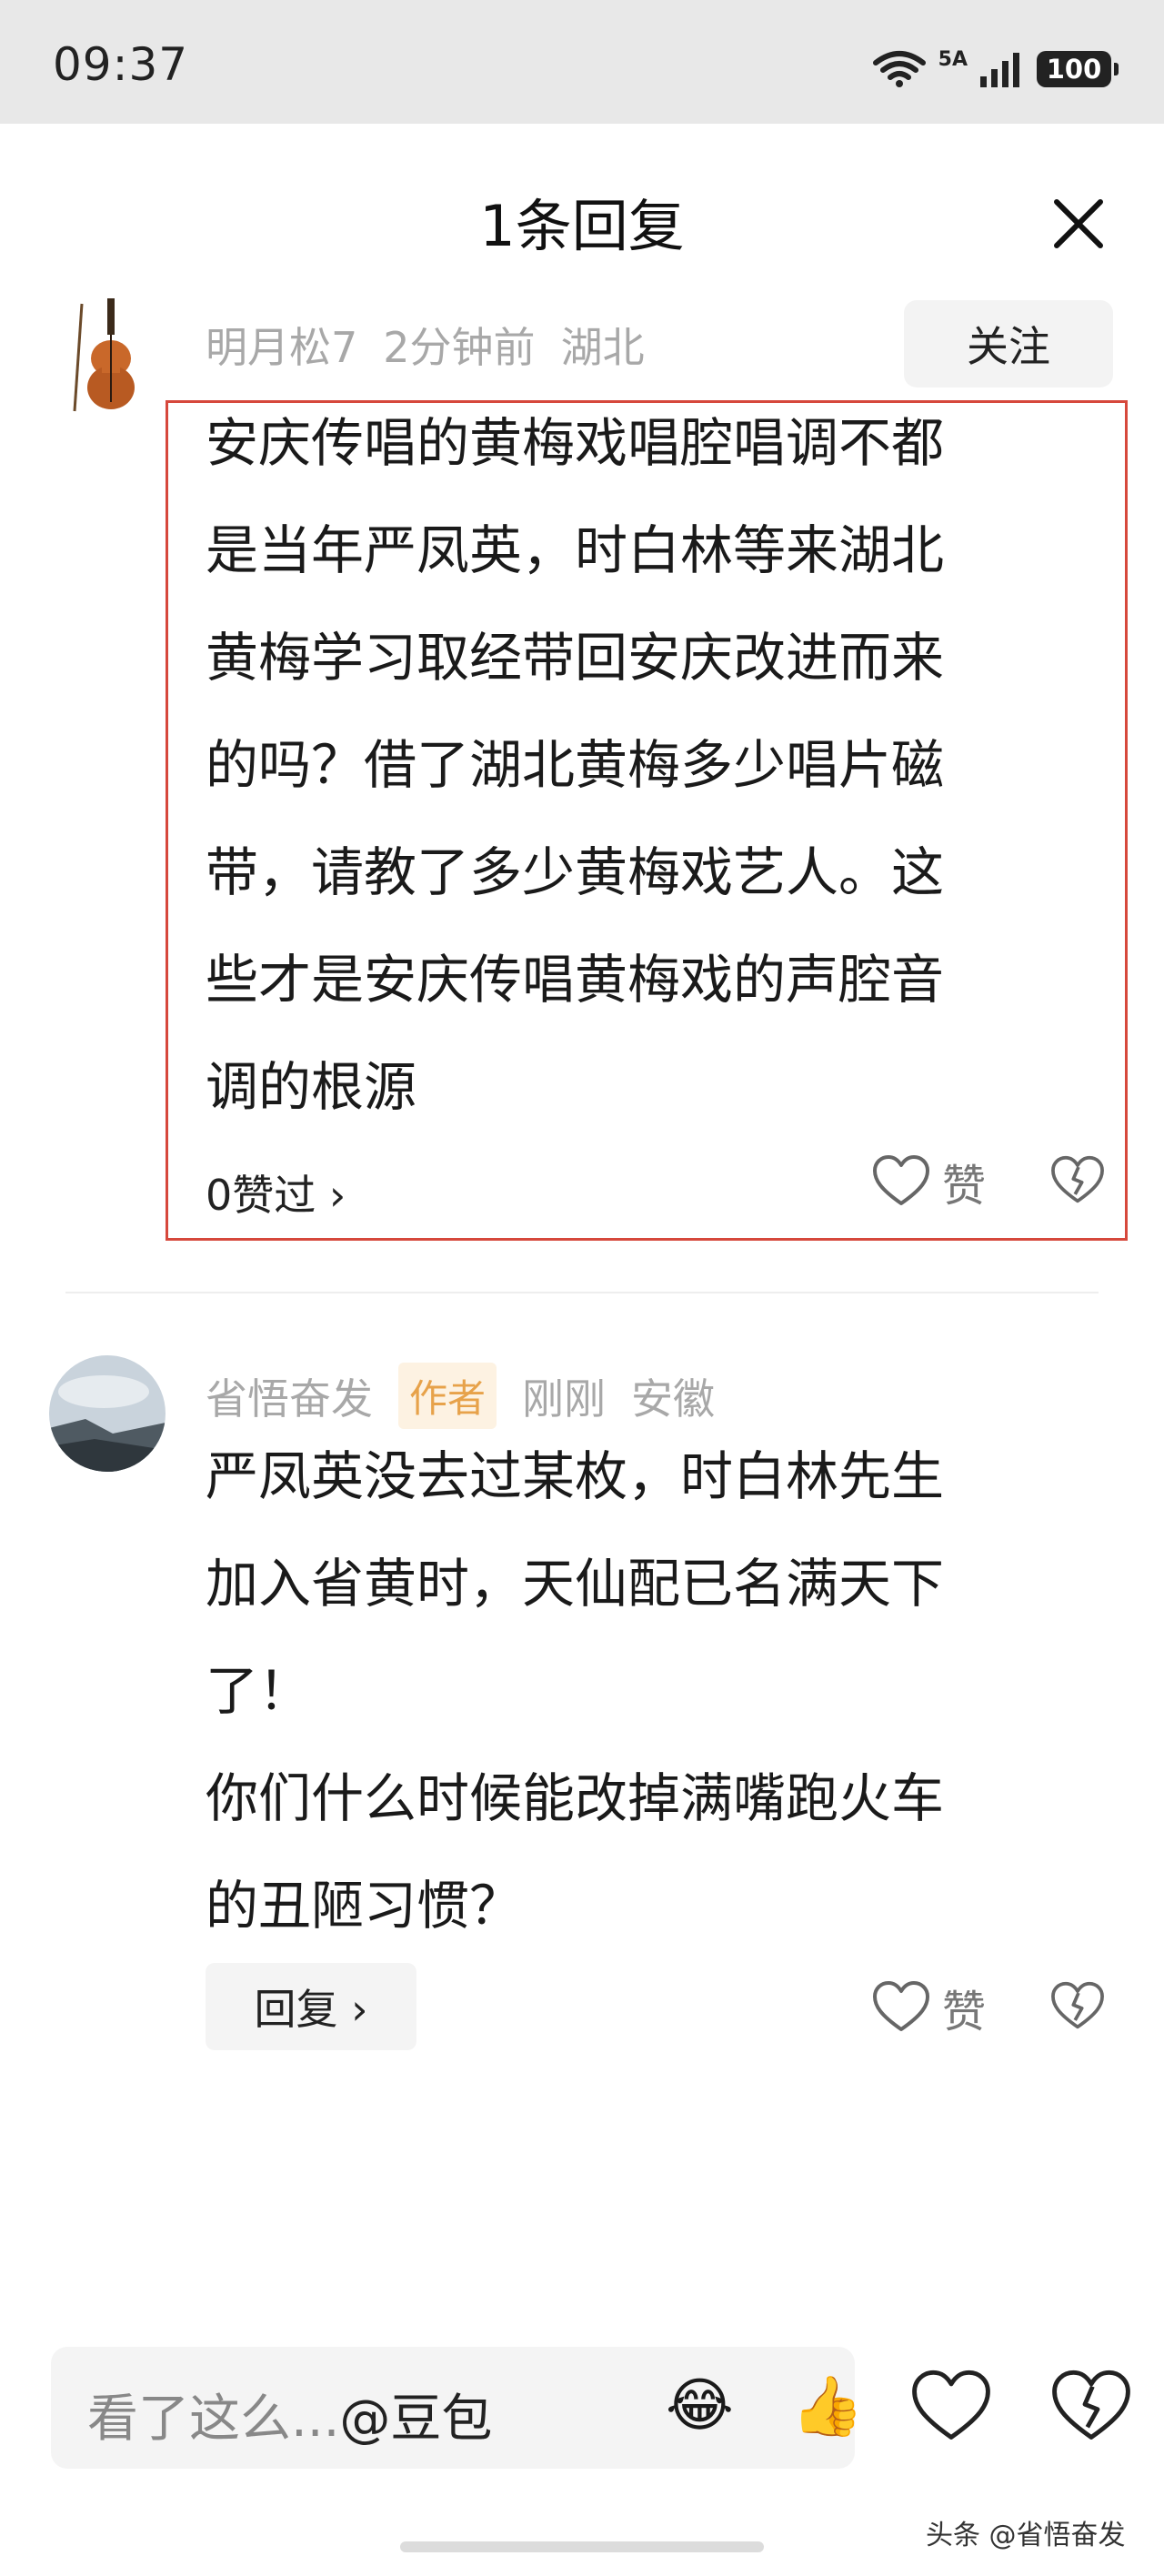 This screenshot has width=1164, height=2576. Describe the element at coordinates (575, 550) in the screenshot. I see `comment-line: 是当年严凤英，时白林等来湖北` at that location.